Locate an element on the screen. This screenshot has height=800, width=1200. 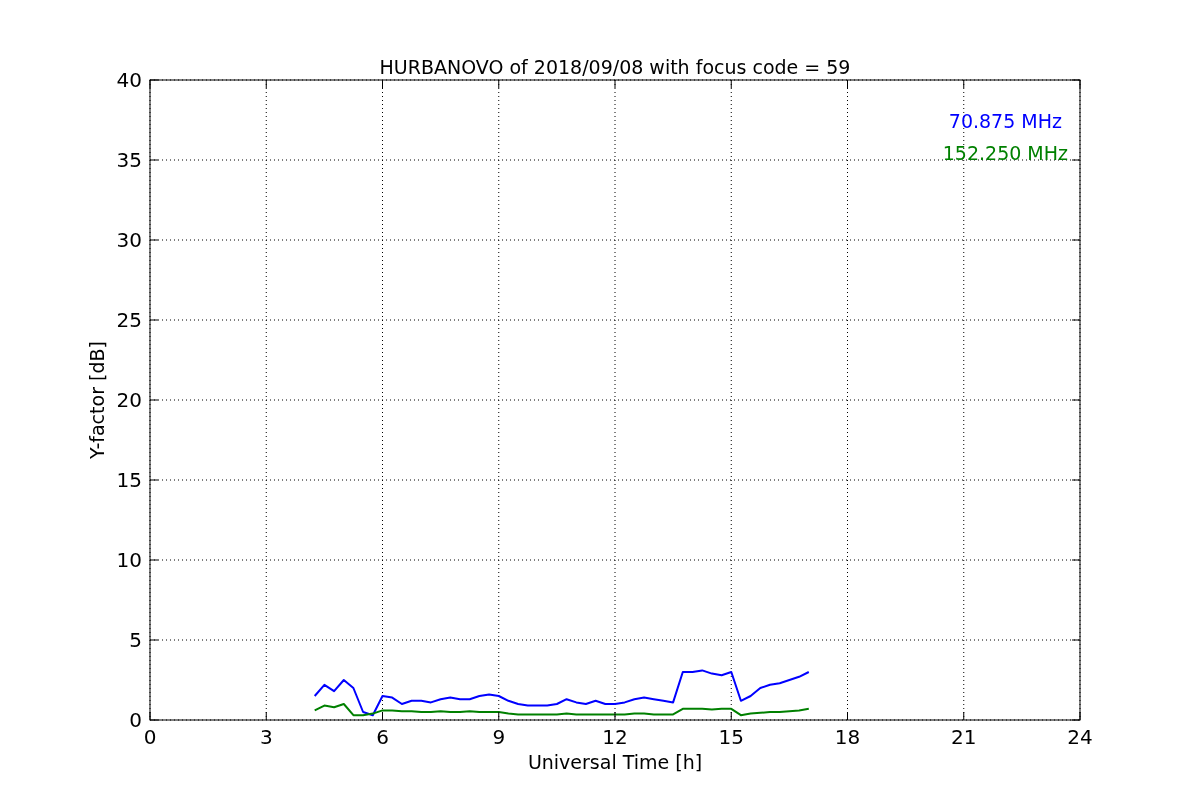
tick-label: 5 is located at coordinates (135, 640).